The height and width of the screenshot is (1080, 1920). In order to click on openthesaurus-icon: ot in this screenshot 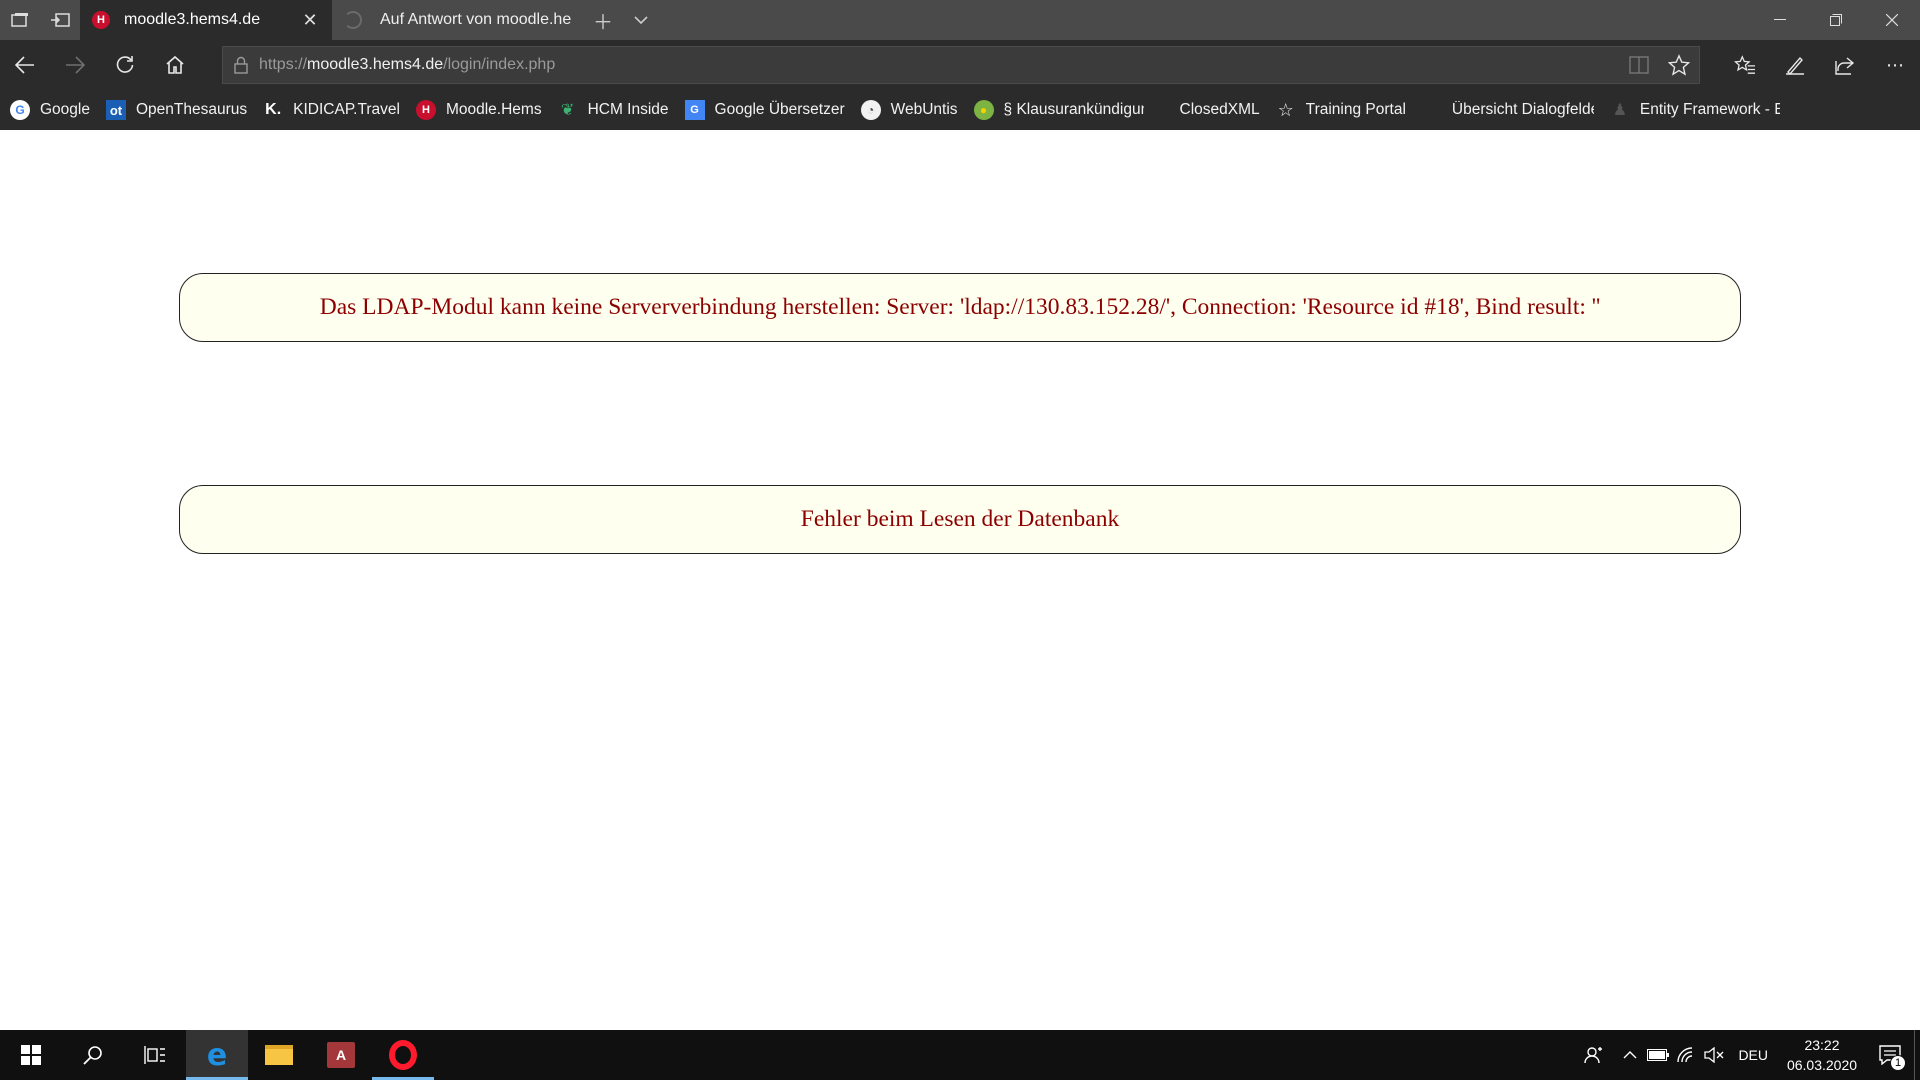, I will do `click(115, 110)`.